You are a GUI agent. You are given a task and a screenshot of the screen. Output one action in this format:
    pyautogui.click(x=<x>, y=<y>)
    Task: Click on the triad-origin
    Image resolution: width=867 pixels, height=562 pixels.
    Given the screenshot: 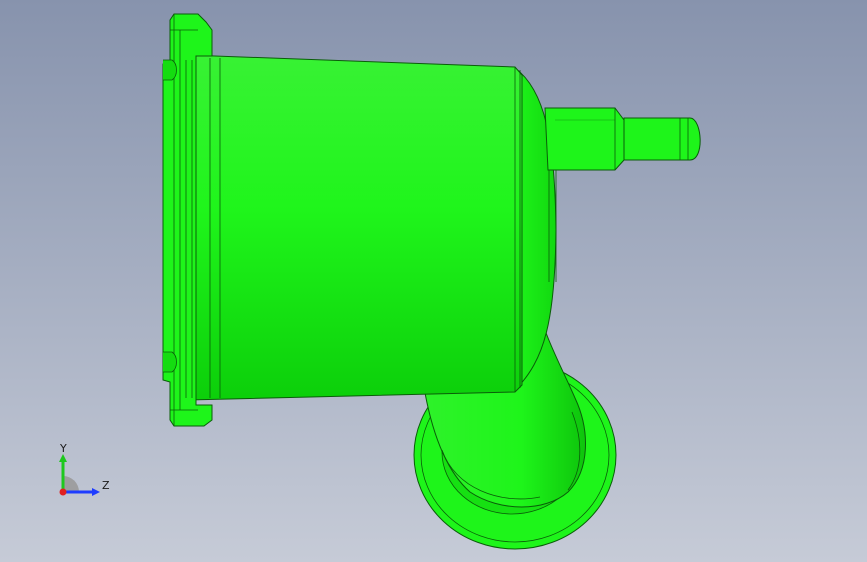 What is the action you would take?
    pyautogui.click(x=63, y=492)
    